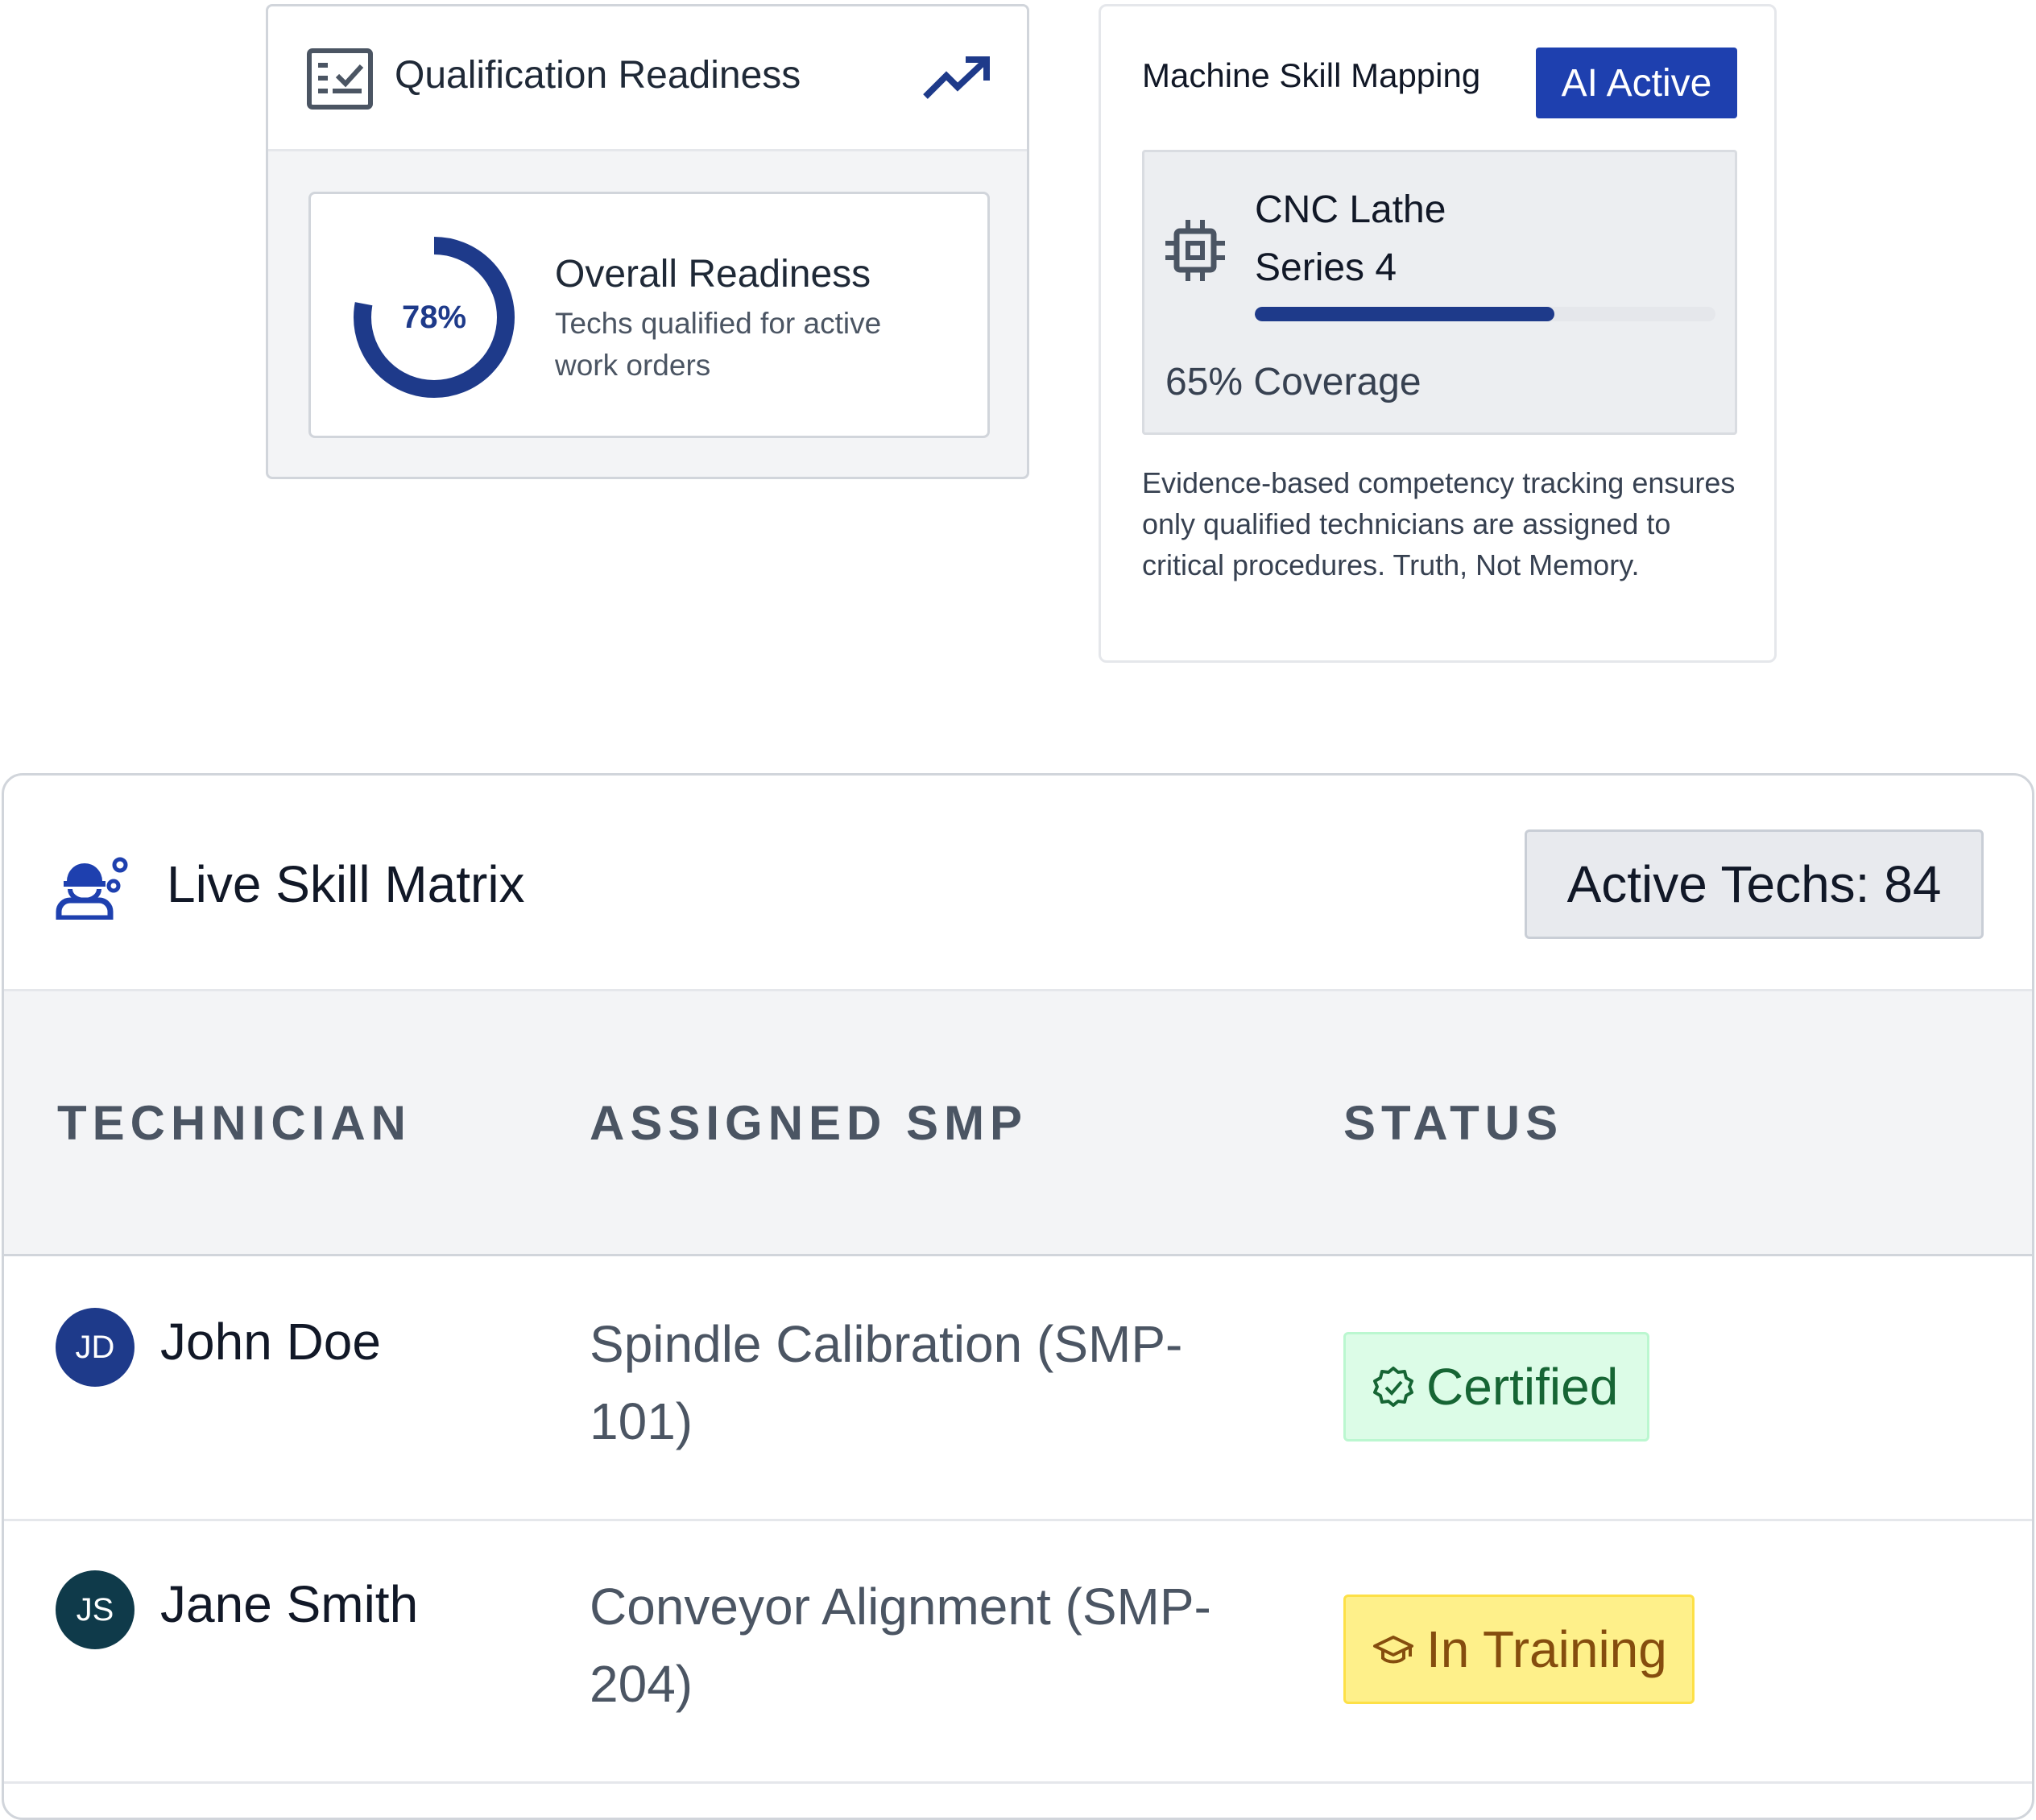 The image size is (2036, 1820). What do you see at coordinates (1018, 883) in the screenshot?
I see `live-skill-matrix-header: Live Skill Matrix Active Techs: 84` at bounding box center [1018, 883].